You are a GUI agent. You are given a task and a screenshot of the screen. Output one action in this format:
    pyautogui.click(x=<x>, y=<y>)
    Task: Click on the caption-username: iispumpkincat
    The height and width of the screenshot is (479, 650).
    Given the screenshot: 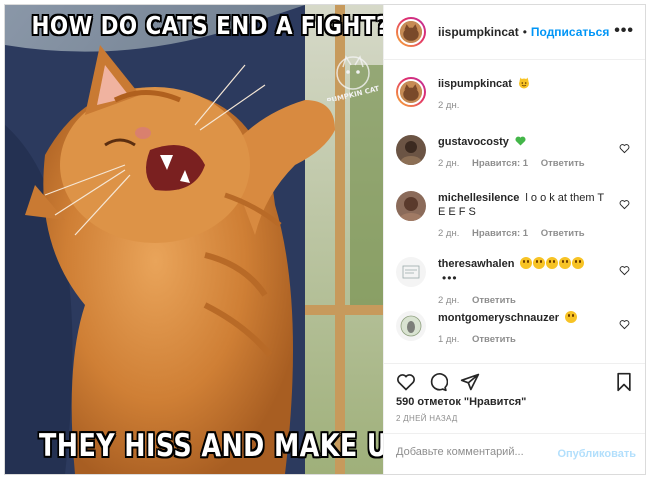 What is the action you would take?
    pyautogui.click(x=475, y=84)
    